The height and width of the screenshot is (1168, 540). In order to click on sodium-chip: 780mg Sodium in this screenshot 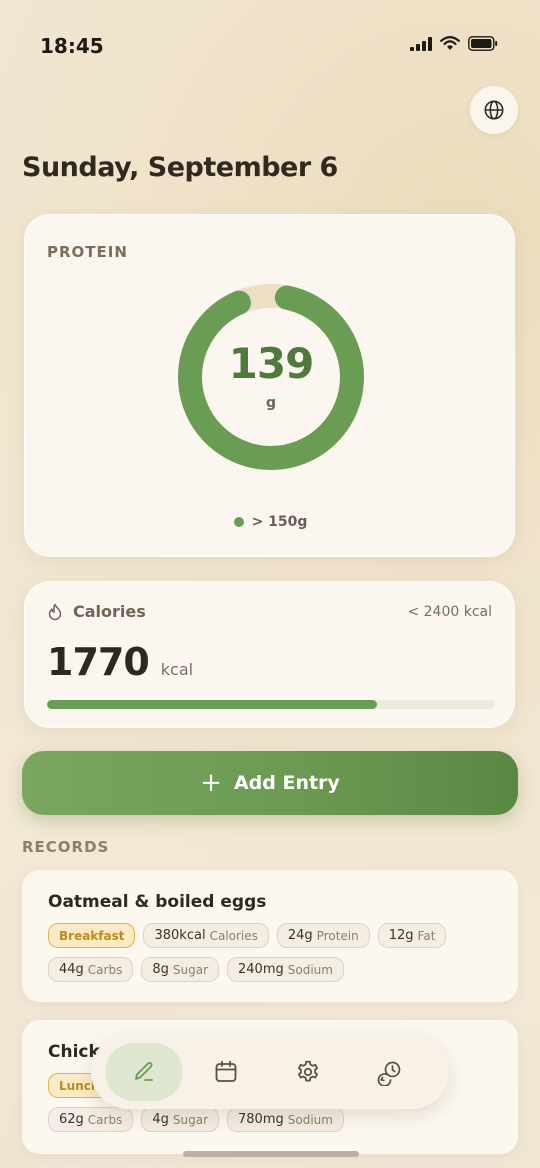, I will do `click(285, 1119)`.